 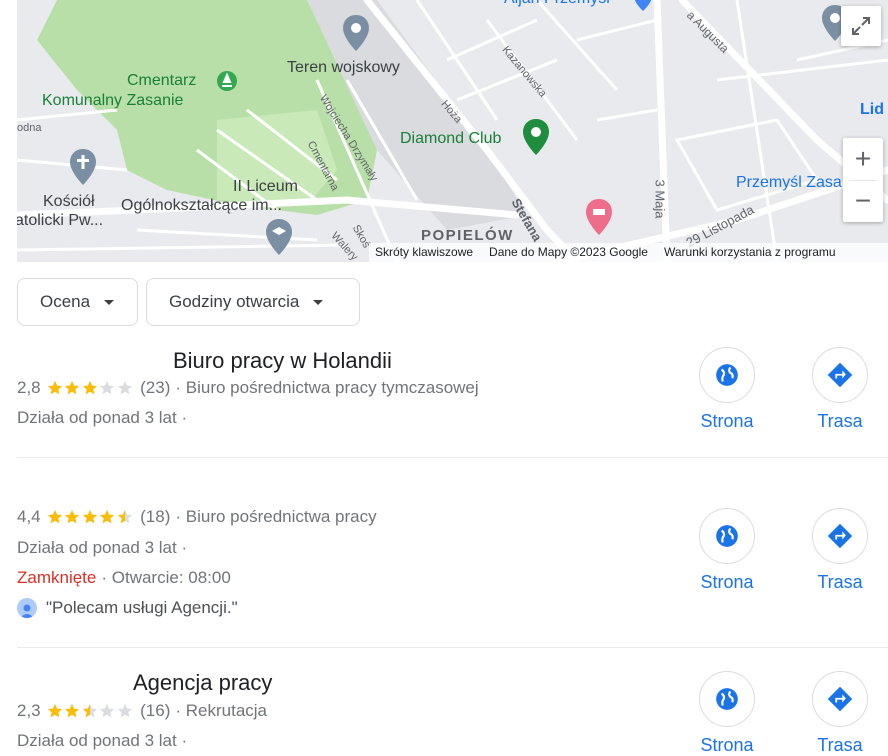 What do you see at coordinates (660, 199) in the screenshot?
I see `street-label: 3 Maja` at bounding box center [660, 199].